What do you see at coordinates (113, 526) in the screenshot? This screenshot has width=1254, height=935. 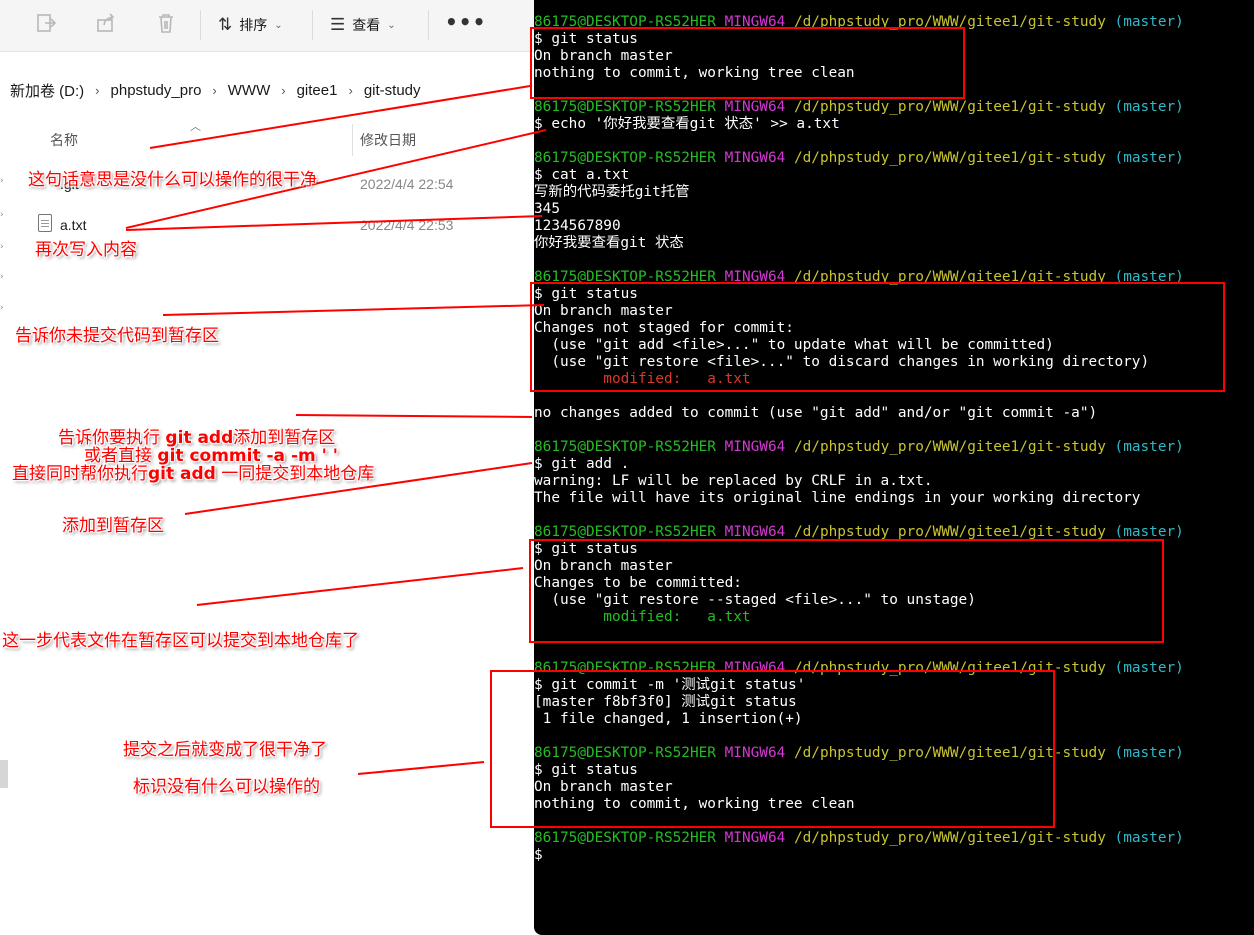 I see `annotation-note: 添加到暂存区` at bounding box center [113, 526].